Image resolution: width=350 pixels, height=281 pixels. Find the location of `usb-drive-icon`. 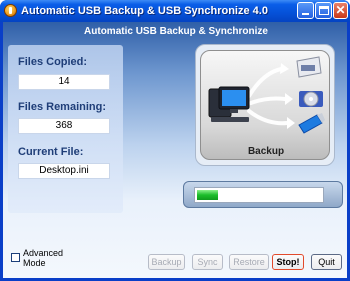

usb-drive-icon is located at coordinates (311, 123).